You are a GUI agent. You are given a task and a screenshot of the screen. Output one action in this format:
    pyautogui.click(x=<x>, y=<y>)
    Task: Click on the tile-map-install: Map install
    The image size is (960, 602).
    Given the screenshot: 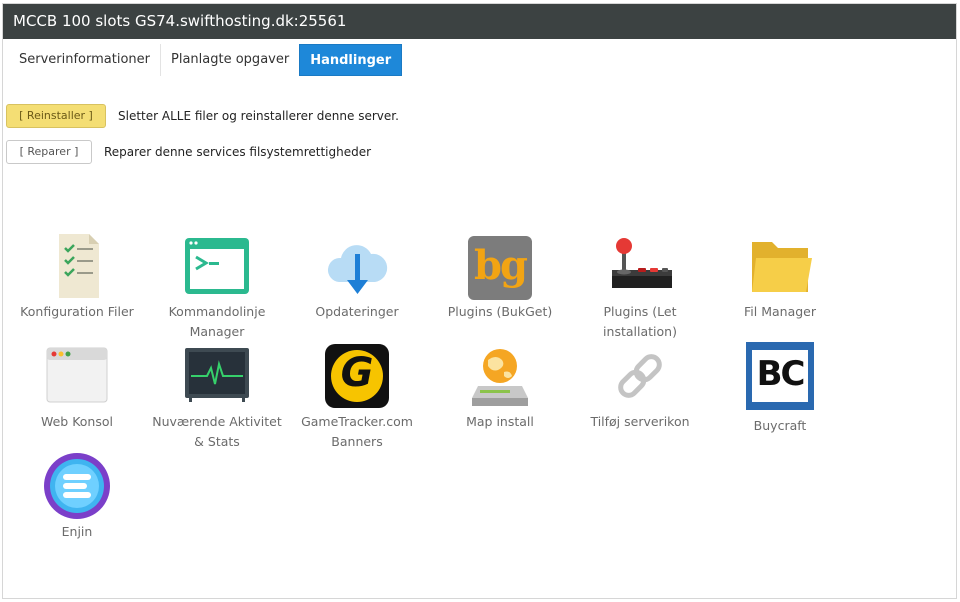 What is the action you would take?
    pyautogui.click(x=500, y=387)
    